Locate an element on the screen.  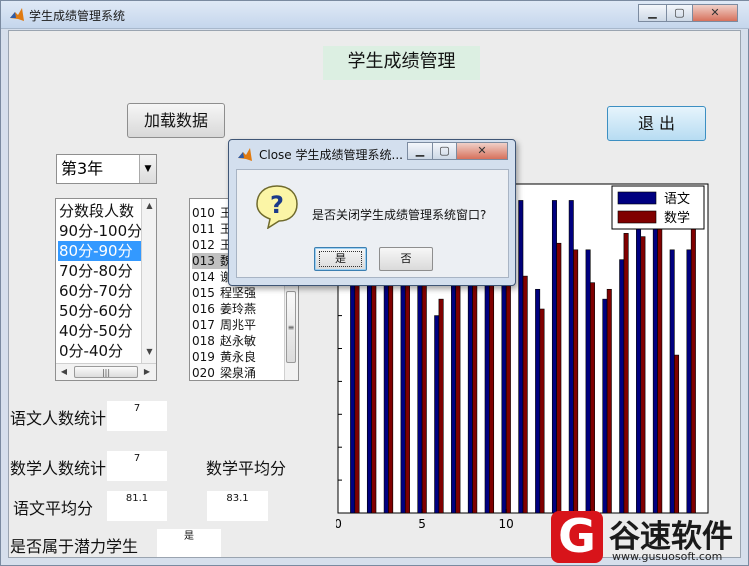
focus-ring is located at coordinates (340, 259).